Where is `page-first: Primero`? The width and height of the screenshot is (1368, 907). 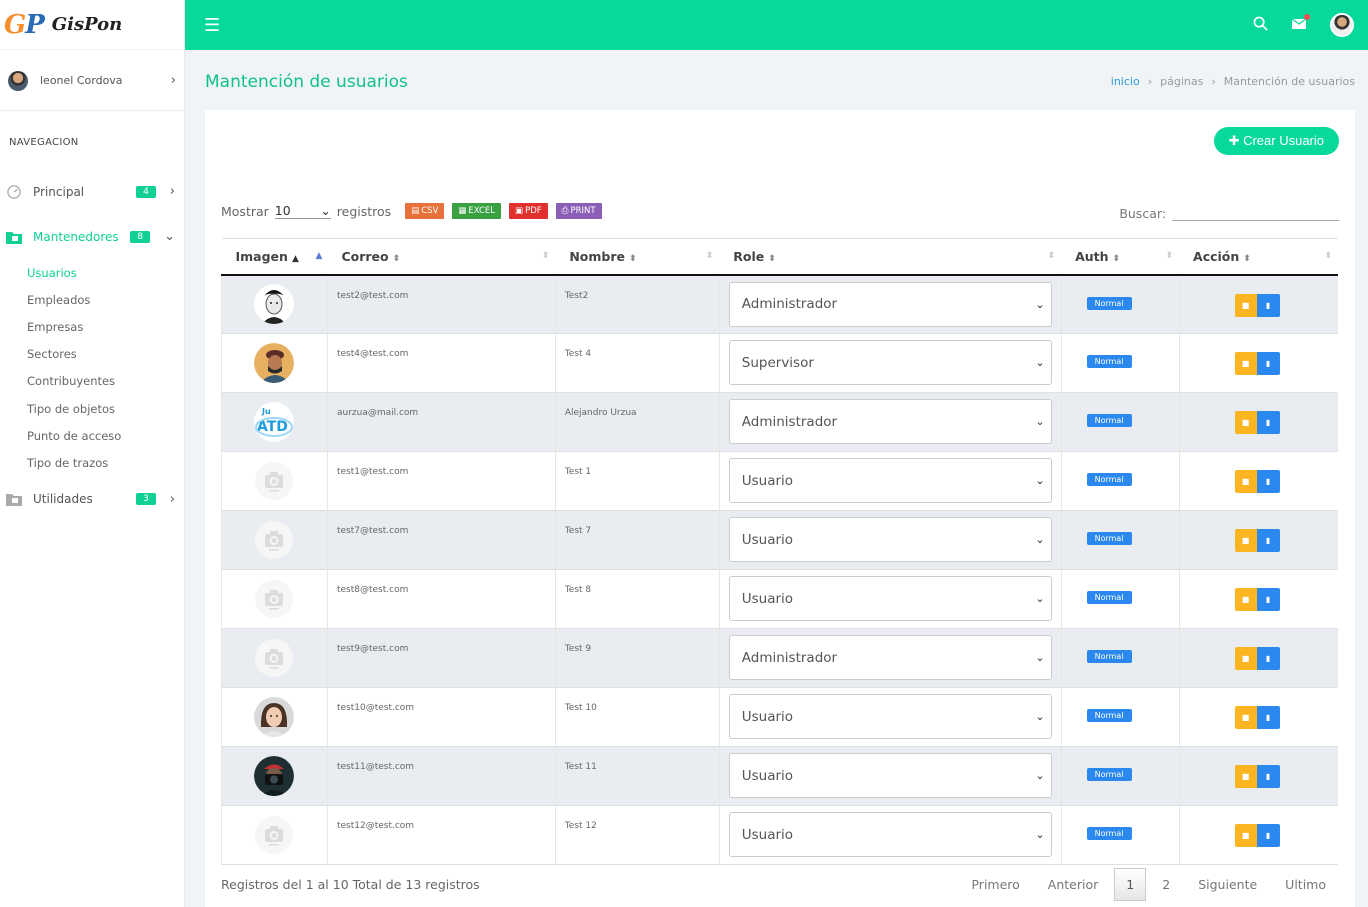 page-first: Primero is located at coordinates (995, 884).